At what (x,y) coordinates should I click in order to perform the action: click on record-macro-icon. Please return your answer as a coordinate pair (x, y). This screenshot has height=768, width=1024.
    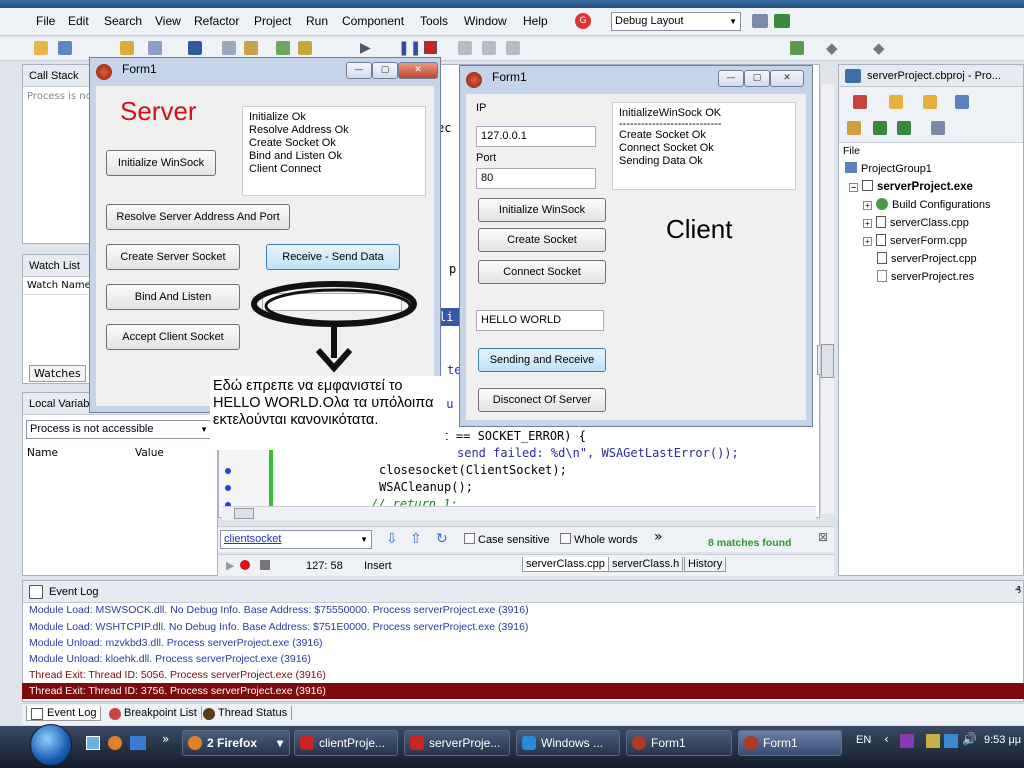
    Looking at the image, I should click on (245, 565).